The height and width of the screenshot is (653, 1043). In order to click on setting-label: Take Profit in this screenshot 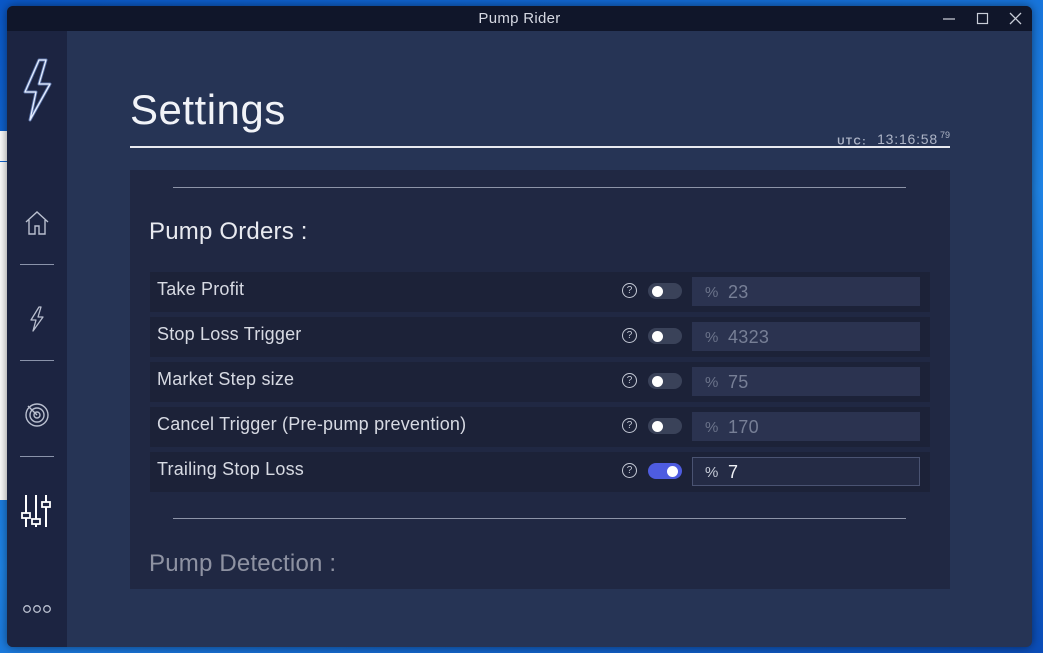, I will do `click(201, 289)`.